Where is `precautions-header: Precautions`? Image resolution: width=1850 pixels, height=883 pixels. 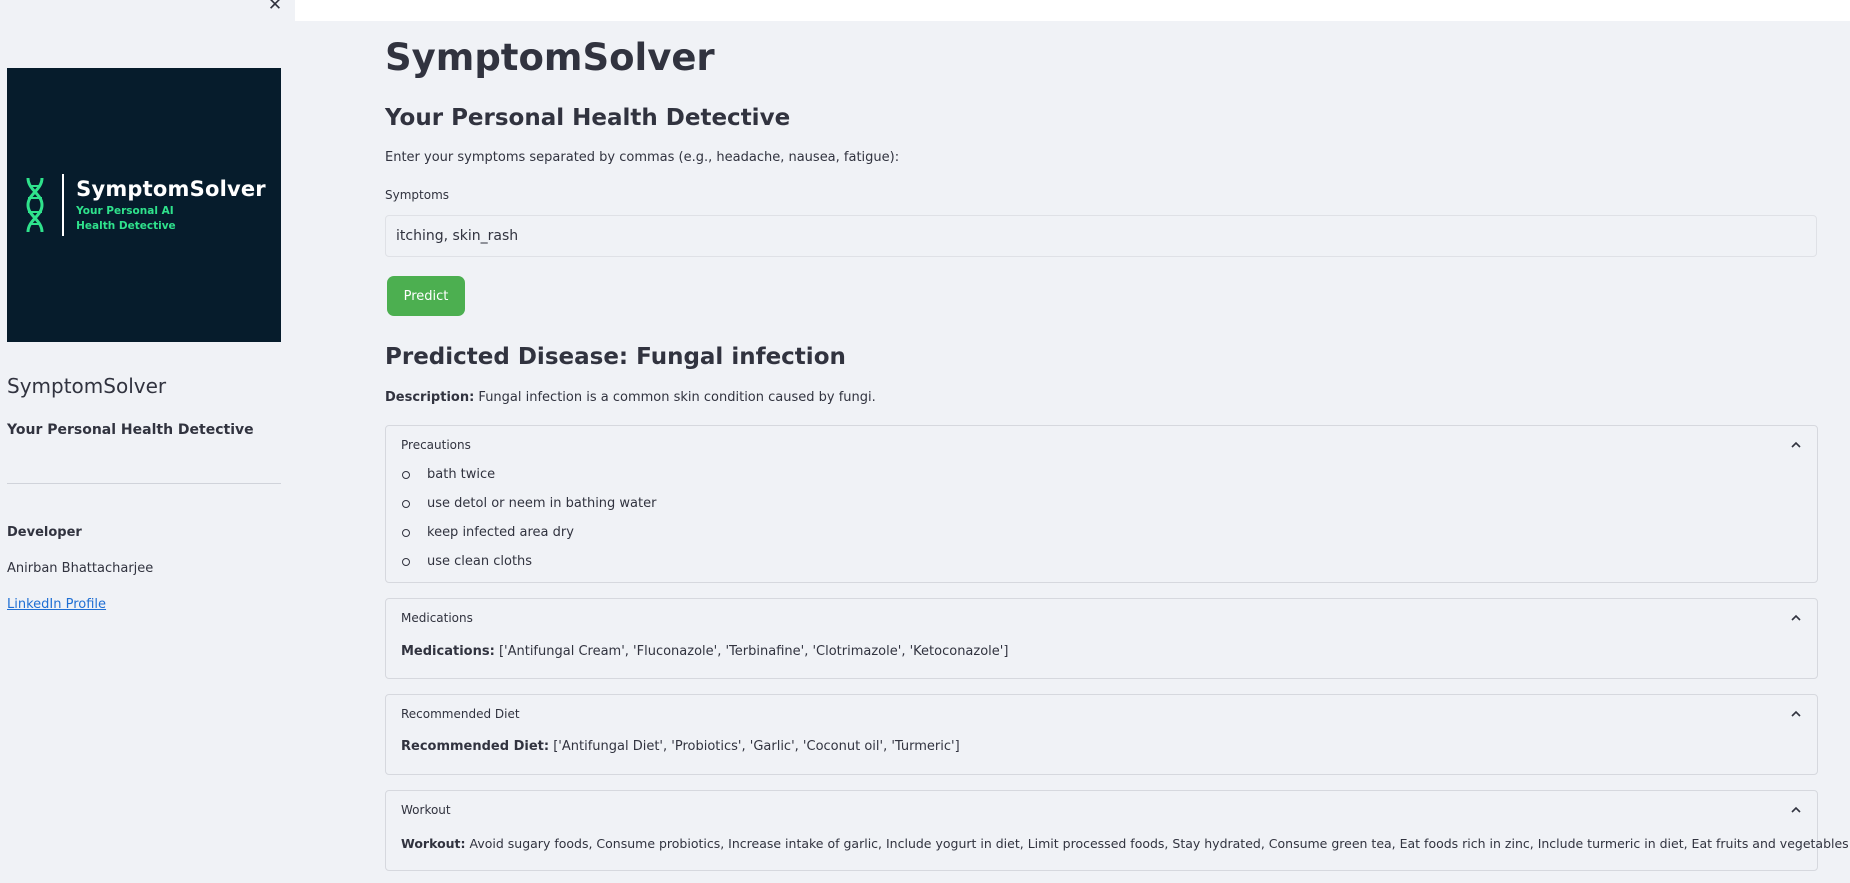 precautions-header: Precautions is located at coordinates (436, 445).